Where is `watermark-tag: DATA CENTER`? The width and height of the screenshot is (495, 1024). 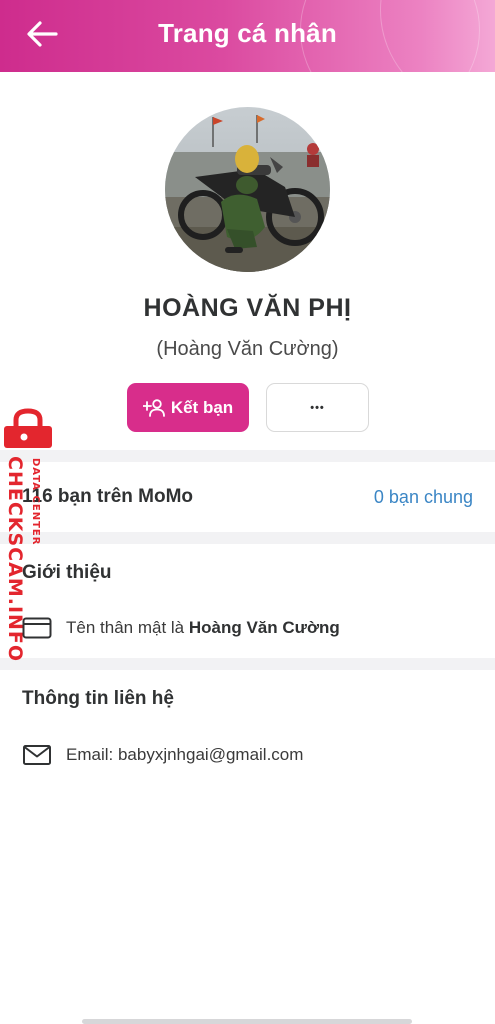 watermark-tag: DATA CENTER is located at coordinates (35, 502).